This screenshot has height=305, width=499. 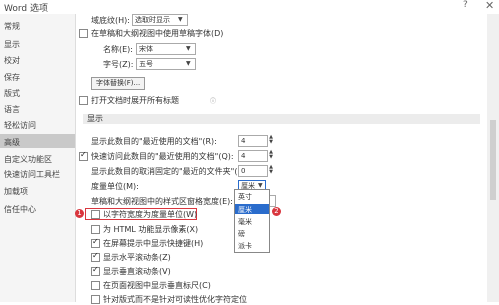 I want to click on scrollbar-thumb, so click(x=493, y=160).